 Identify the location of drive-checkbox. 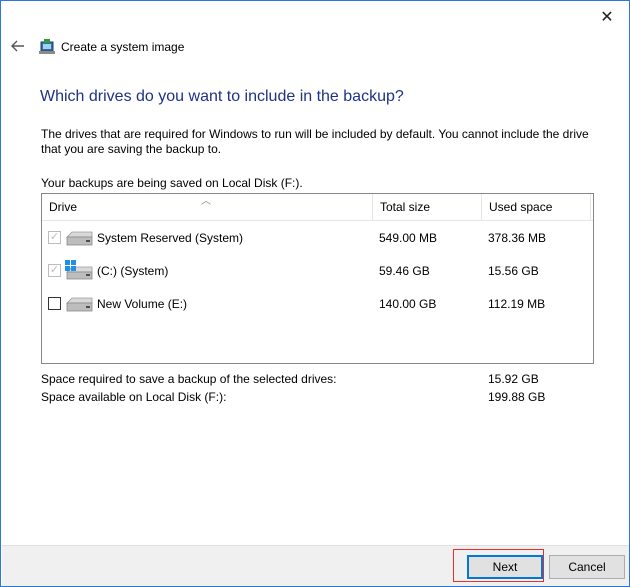
(54, 303).